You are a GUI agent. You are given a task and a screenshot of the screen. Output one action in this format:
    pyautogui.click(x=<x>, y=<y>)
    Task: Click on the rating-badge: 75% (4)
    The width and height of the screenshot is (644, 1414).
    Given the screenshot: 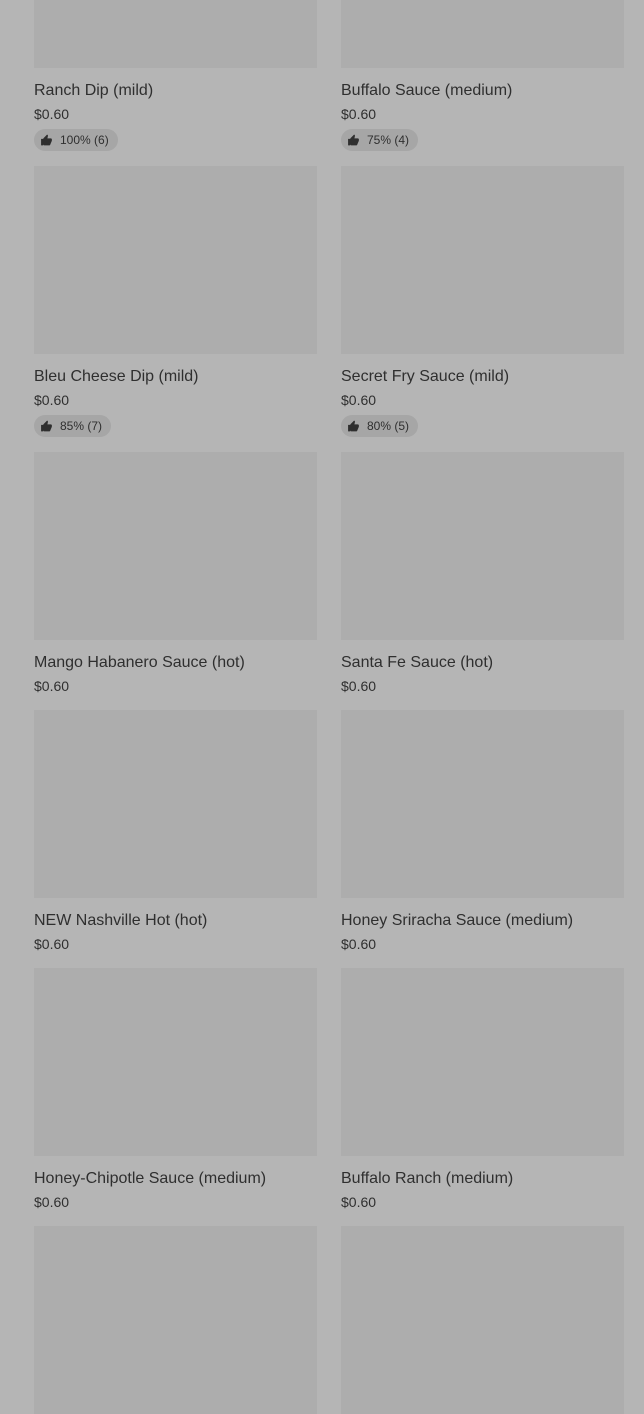 What is the action you would take?
    pyautogui.click(x=380, y=140)
    